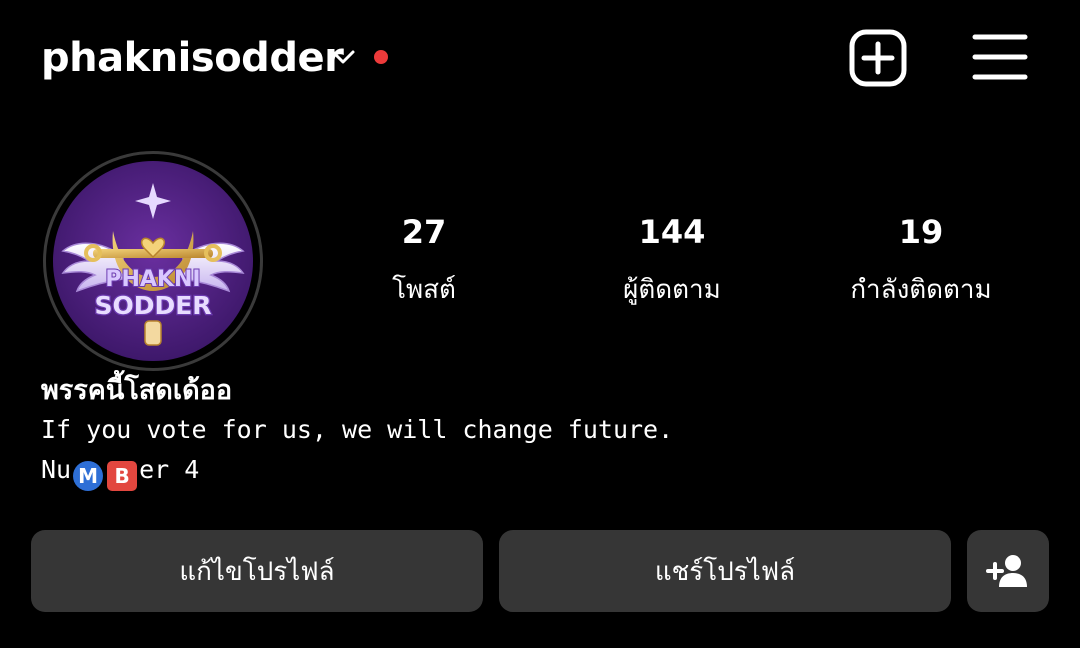 This screenshot has height=648, width=1080. I want to click on share-profile-button: แชร์โปรไฟล์, so click(725, 571).